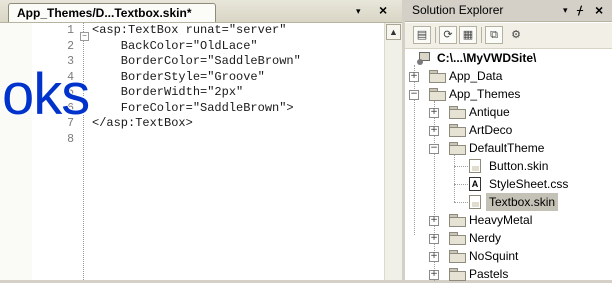 This screenshot has height=283, width=612. I want to click on code-line: BackColor="OldLace", so click(196, 47).